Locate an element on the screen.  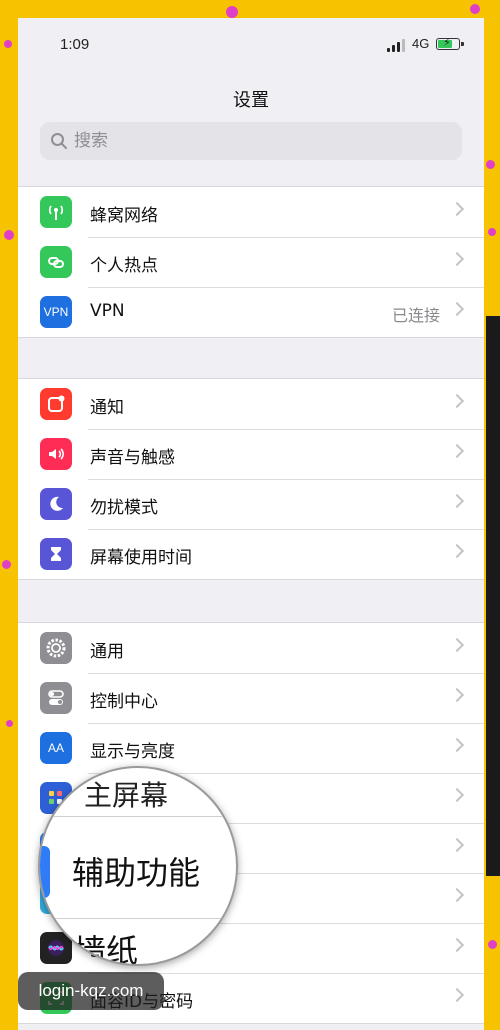
toggles-icon is located at coordinates (56, 698).